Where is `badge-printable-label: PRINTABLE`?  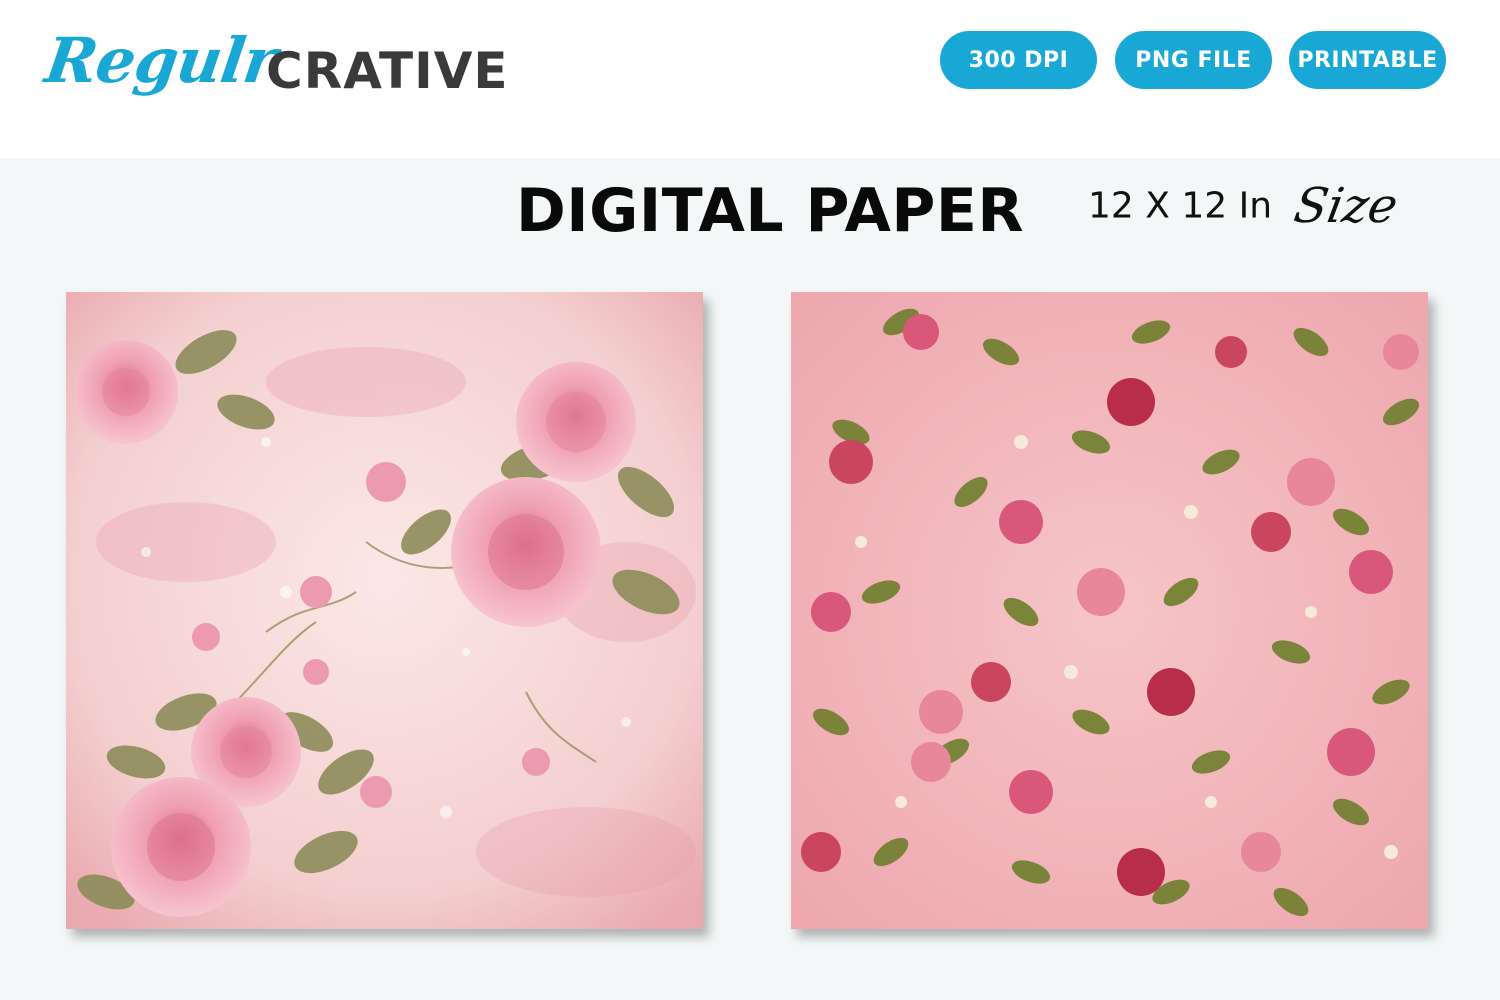 badge-printable-label: PRINTABLE is located at coordinates (1367, 60).